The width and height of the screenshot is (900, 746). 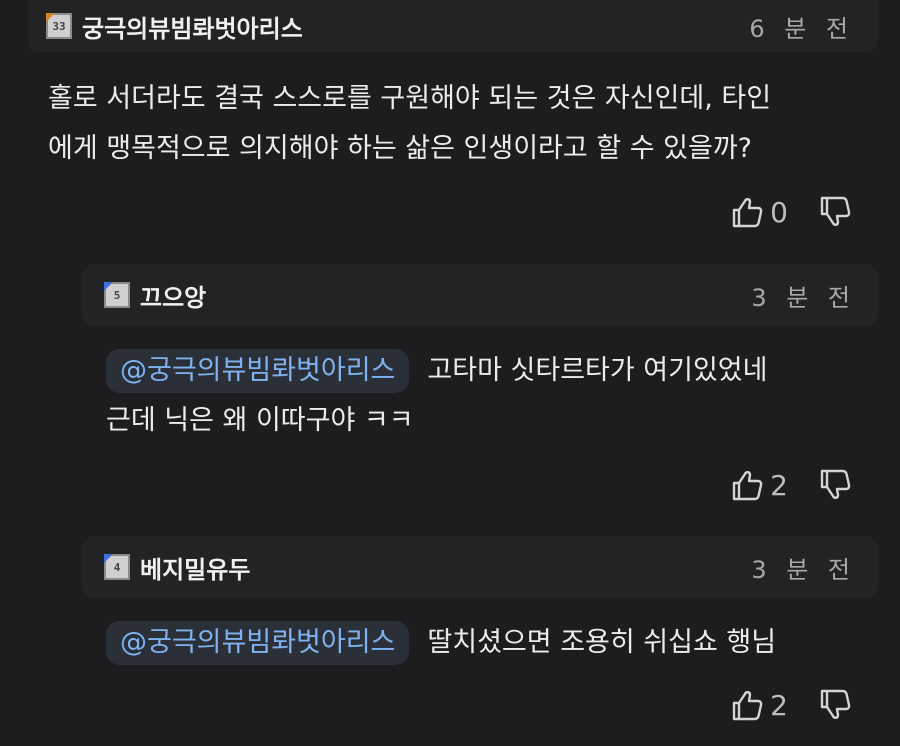 I want to click on comment-time: 6 분 전, so click(x=801, y=28).